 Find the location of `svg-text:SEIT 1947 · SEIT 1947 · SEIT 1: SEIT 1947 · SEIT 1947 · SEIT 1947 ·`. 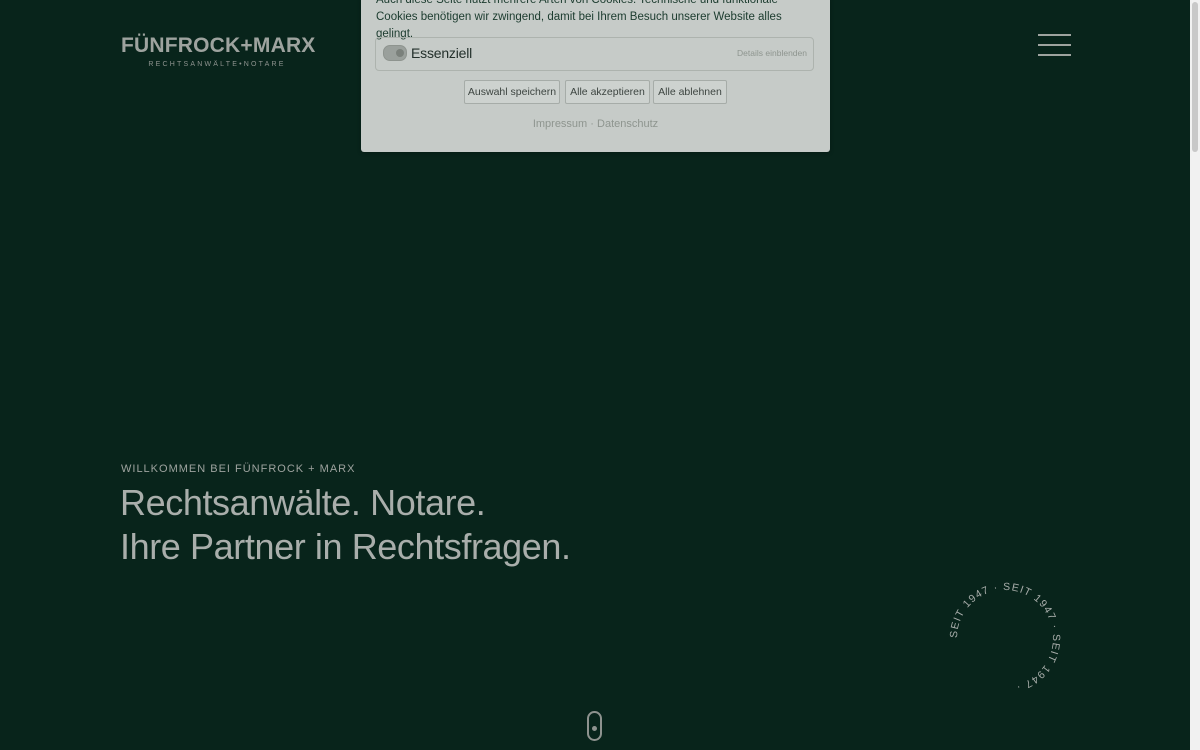

svg-text:SEIT 1947 · SEIT 1947 · SEIT 1: SEIT 1947 · SEIT 1947 · SEIT 1947 · is located at coordinates (1005, 637).